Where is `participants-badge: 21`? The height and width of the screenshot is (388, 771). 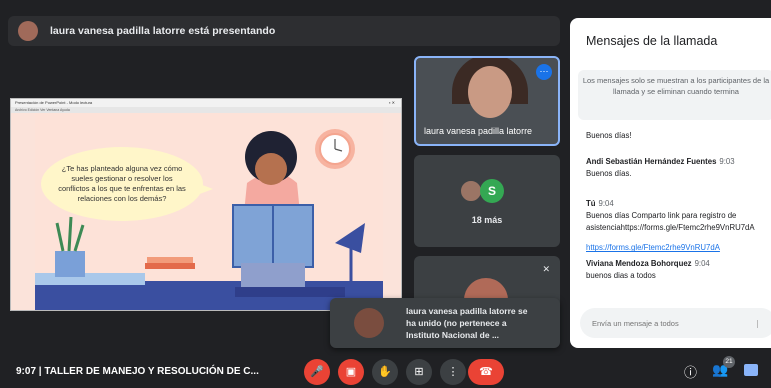
participants-badge: 21 is located at coordinates (729, 362).